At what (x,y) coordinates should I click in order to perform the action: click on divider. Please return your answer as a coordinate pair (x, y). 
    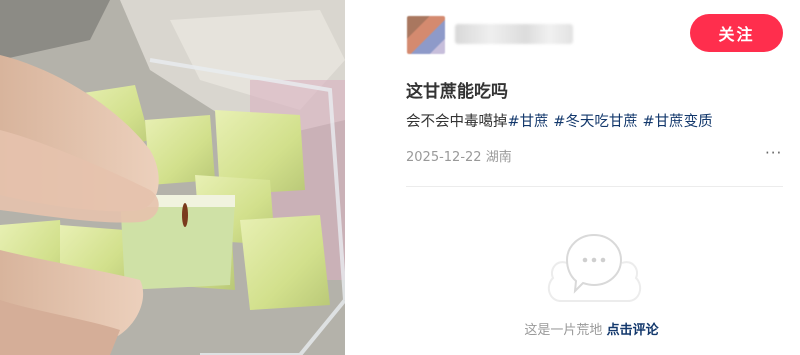
    Looking at the image, I should click on (594, 186).